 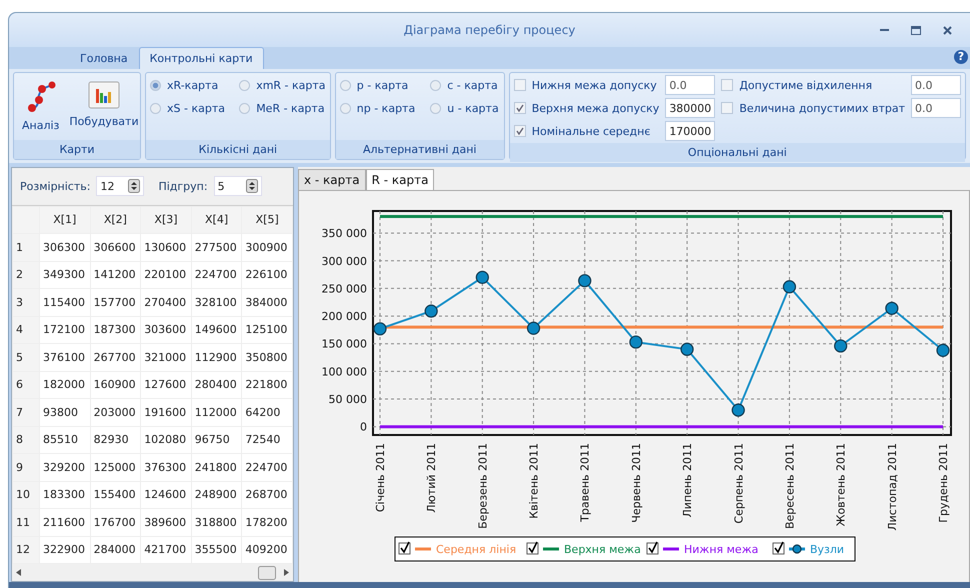 I want to click on radio-option: xmR - карта, so click(x=282, y=85).